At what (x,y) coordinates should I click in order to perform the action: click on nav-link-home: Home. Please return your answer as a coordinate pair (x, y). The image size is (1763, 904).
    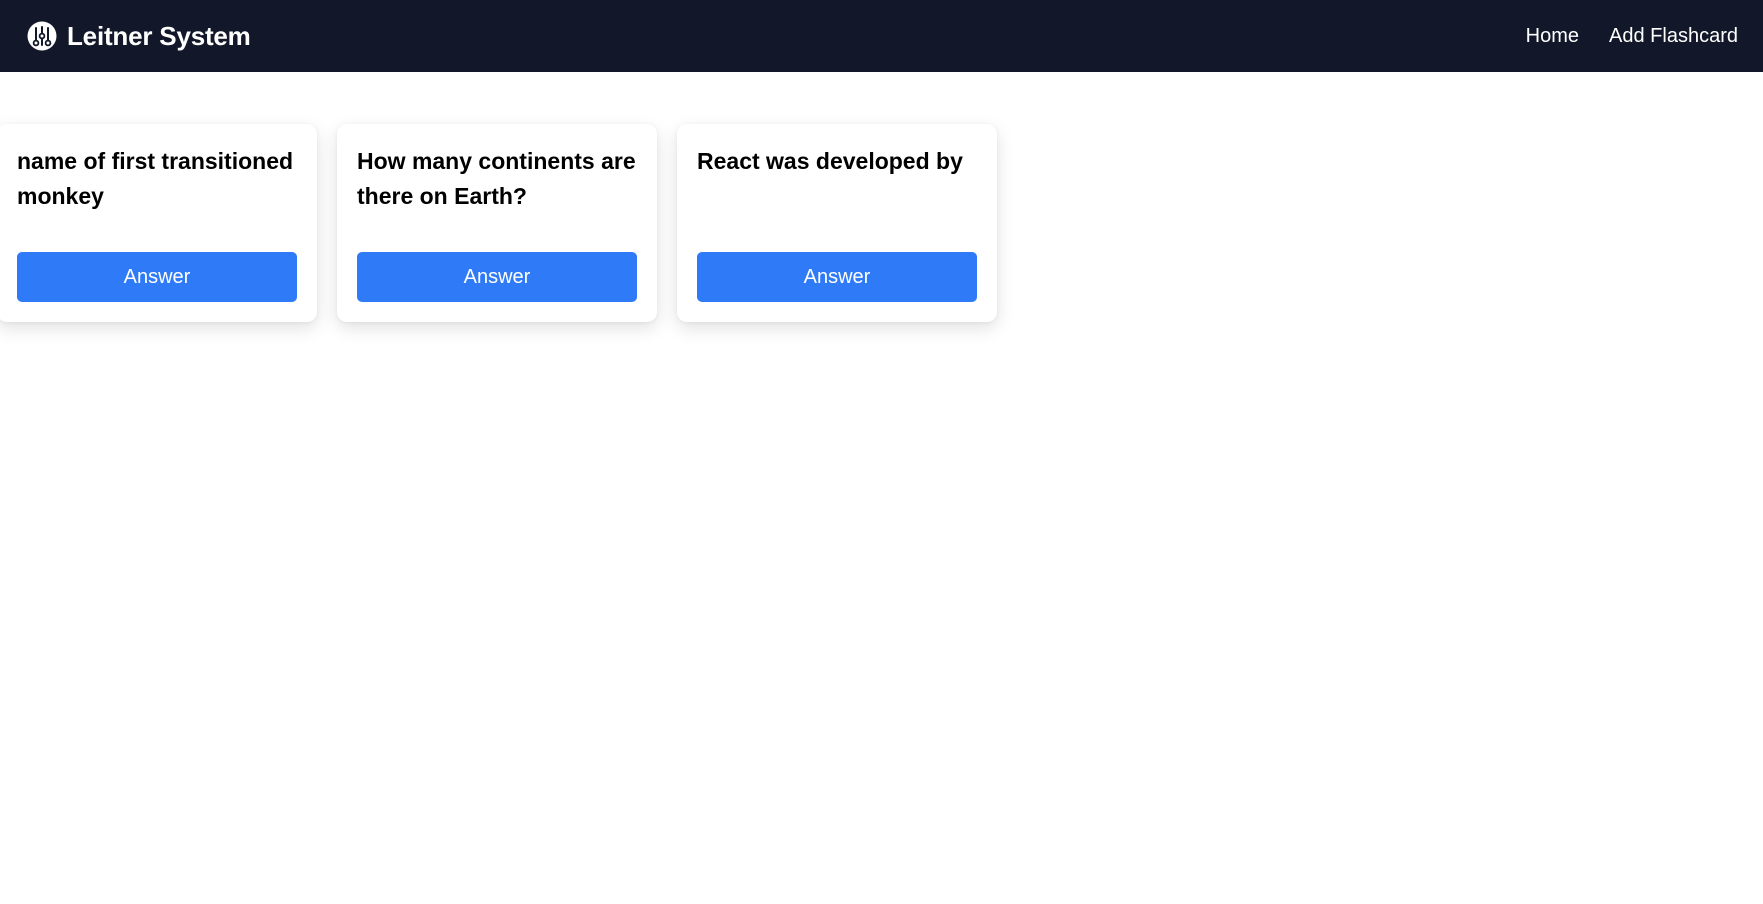
    Looking at the image, I should click on (1552, 36).